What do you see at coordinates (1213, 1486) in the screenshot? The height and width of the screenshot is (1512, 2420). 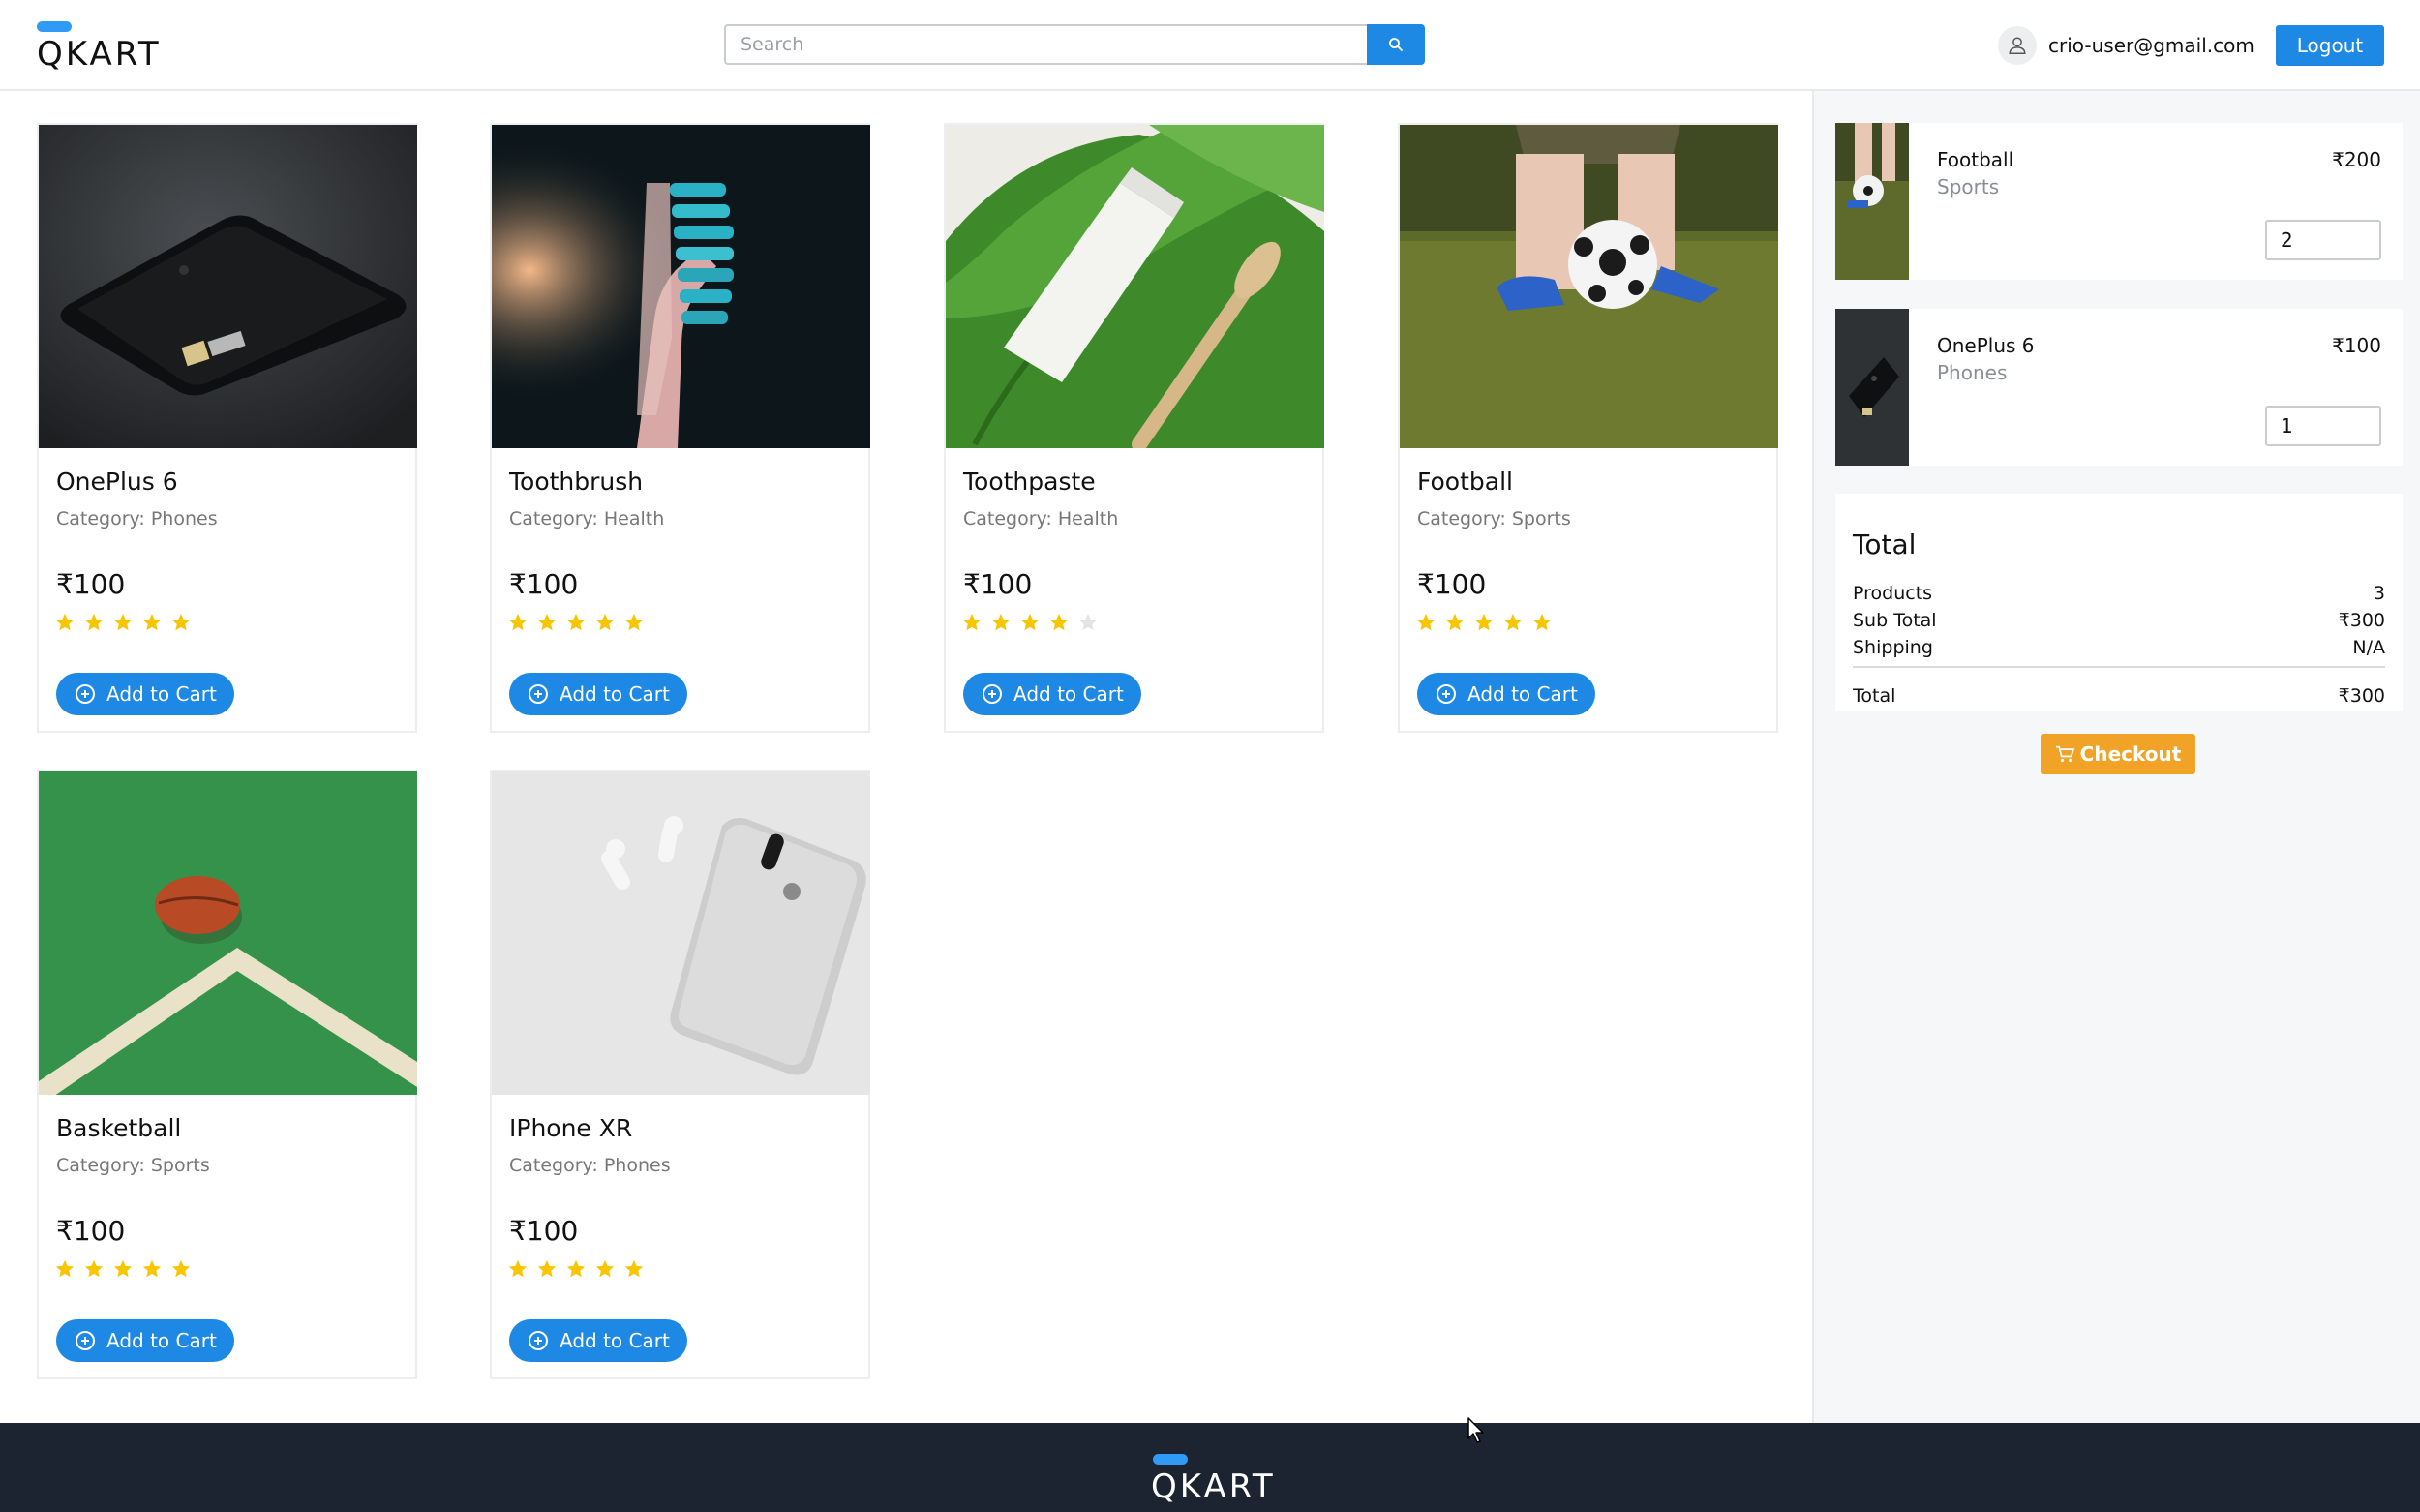 I see `footer-logo-text: QKART` at bounding box center [1213, 1486].